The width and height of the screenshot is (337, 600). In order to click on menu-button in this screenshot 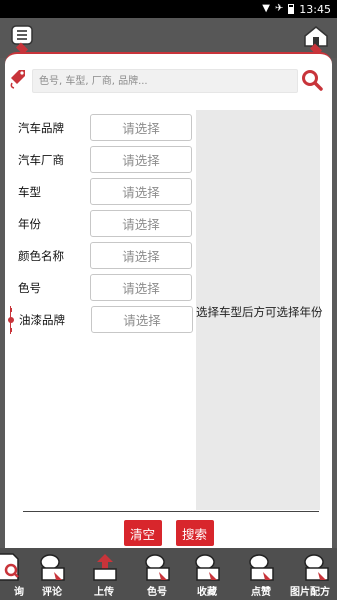, I will do `click(22, 39)`.